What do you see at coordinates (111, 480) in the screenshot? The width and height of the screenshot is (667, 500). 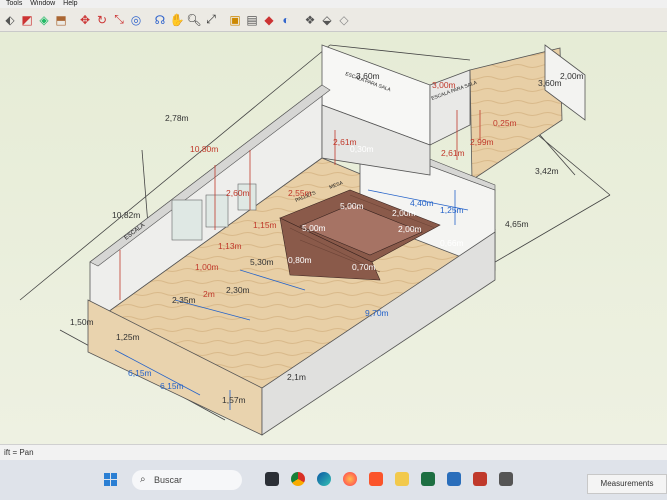 I see `windows-start-icon` at bounding box center [111, 480].